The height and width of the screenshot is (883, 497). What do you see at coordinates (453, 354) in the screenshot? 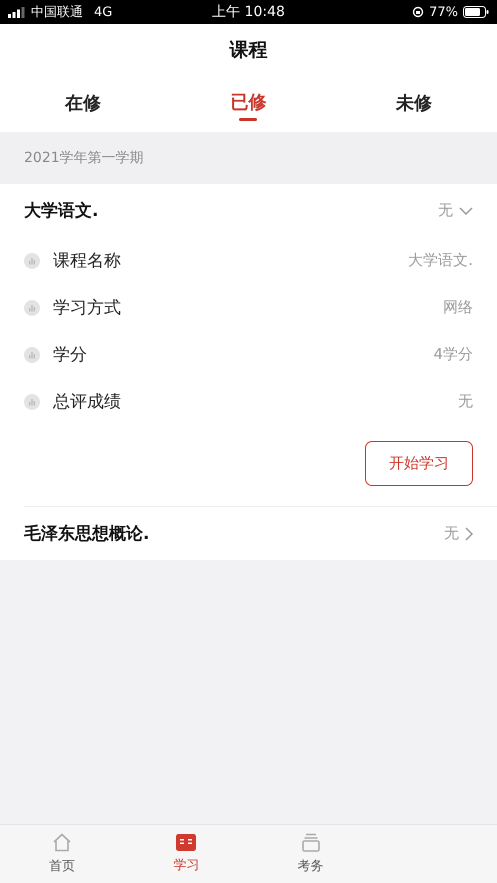
I see `detail-value: 4学分` at bounding box center [453, 354].